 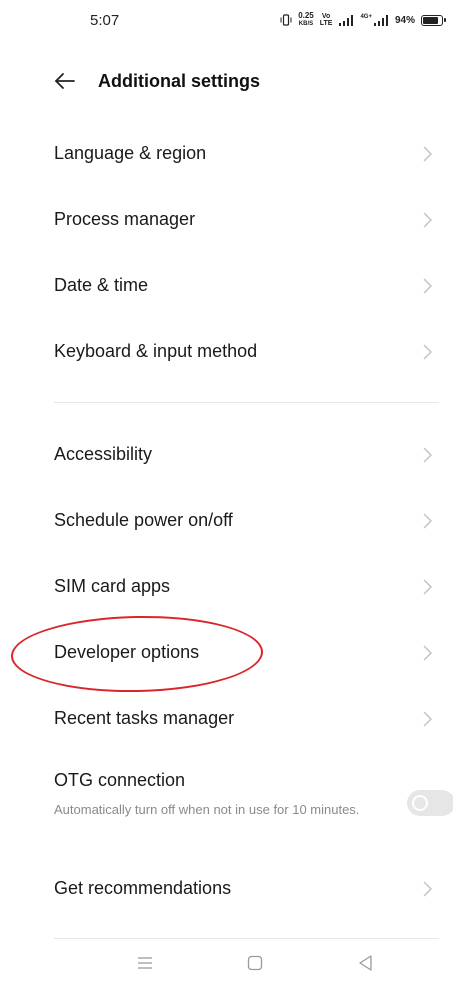 I want to click on status-time: 5:07, so click(x=105, y=20).